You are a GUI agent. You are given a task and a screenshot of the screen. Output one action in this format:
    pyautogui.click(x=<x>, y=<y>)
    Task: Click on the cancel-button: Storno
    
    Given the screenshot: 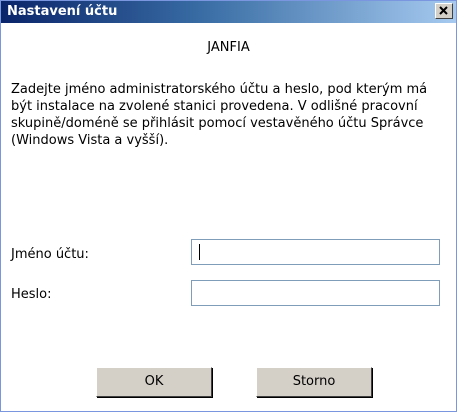 What is the action you would take?
    pyautogui.click(x=314, y=382)
    